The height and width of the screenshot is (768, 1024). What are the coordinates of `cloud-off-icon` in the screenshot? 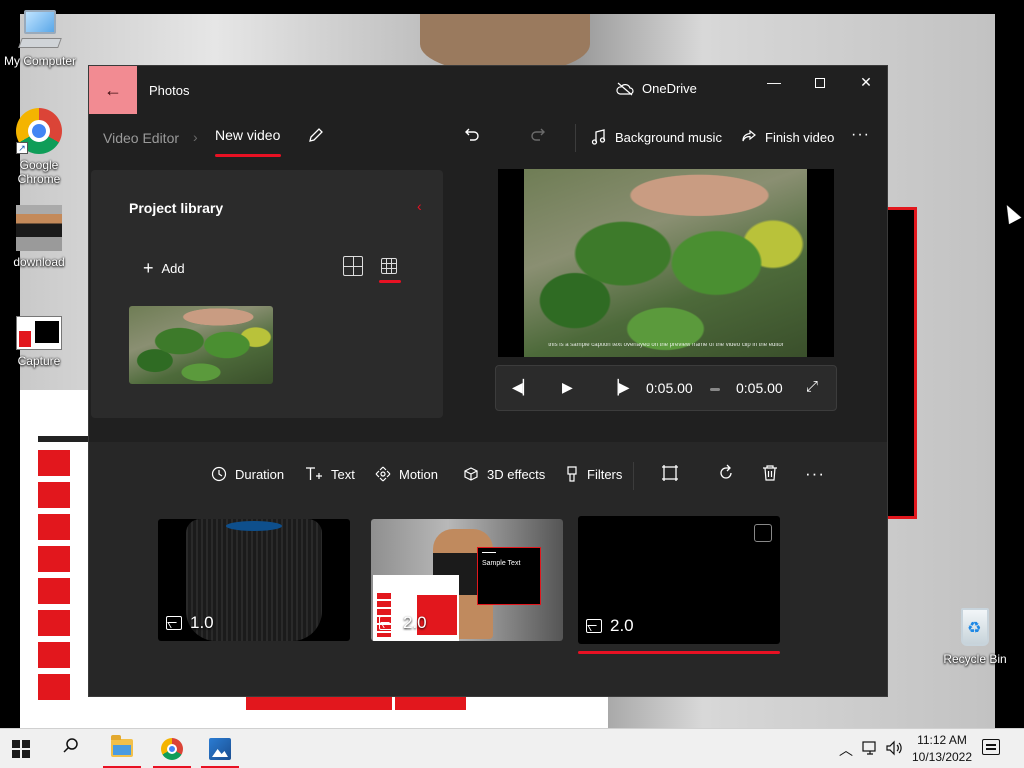 It's located at (625, 88).